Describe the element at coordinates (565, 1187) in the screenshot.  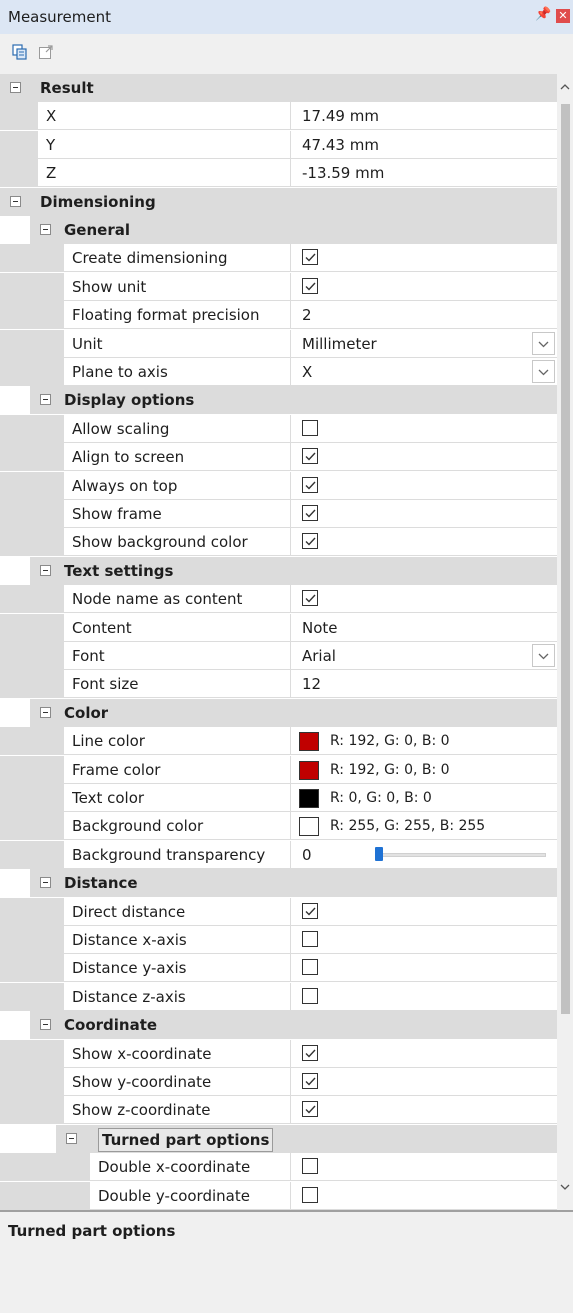
I see `scroll-down-icon` at that location.